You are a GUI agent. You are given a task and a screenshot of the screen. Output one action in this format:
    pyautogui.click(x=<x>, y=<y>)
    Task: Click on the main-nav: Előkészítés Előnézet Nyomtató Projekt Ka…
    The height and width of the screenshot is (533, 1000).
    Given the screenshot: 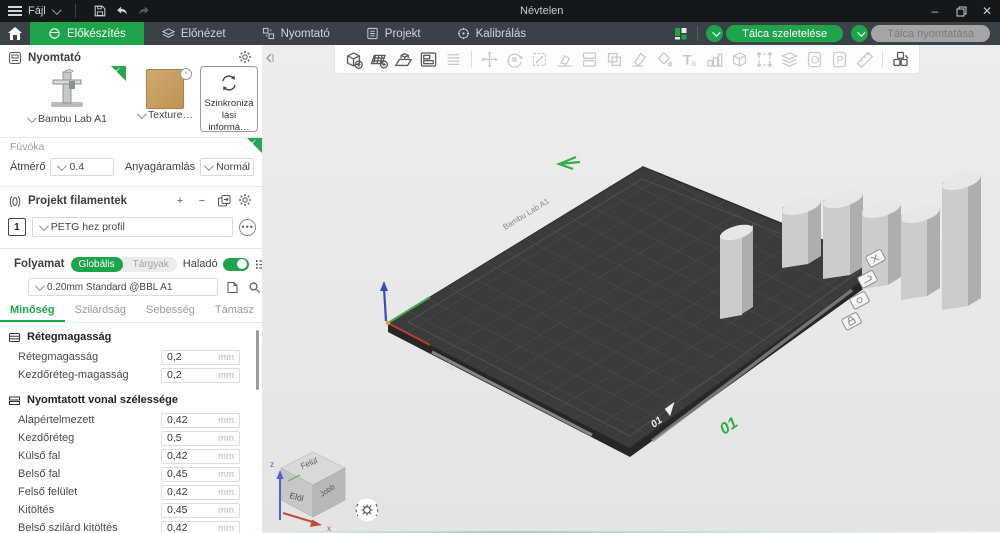 What is the action you would take?
    pyautogui.click(x=500, y=33)
    